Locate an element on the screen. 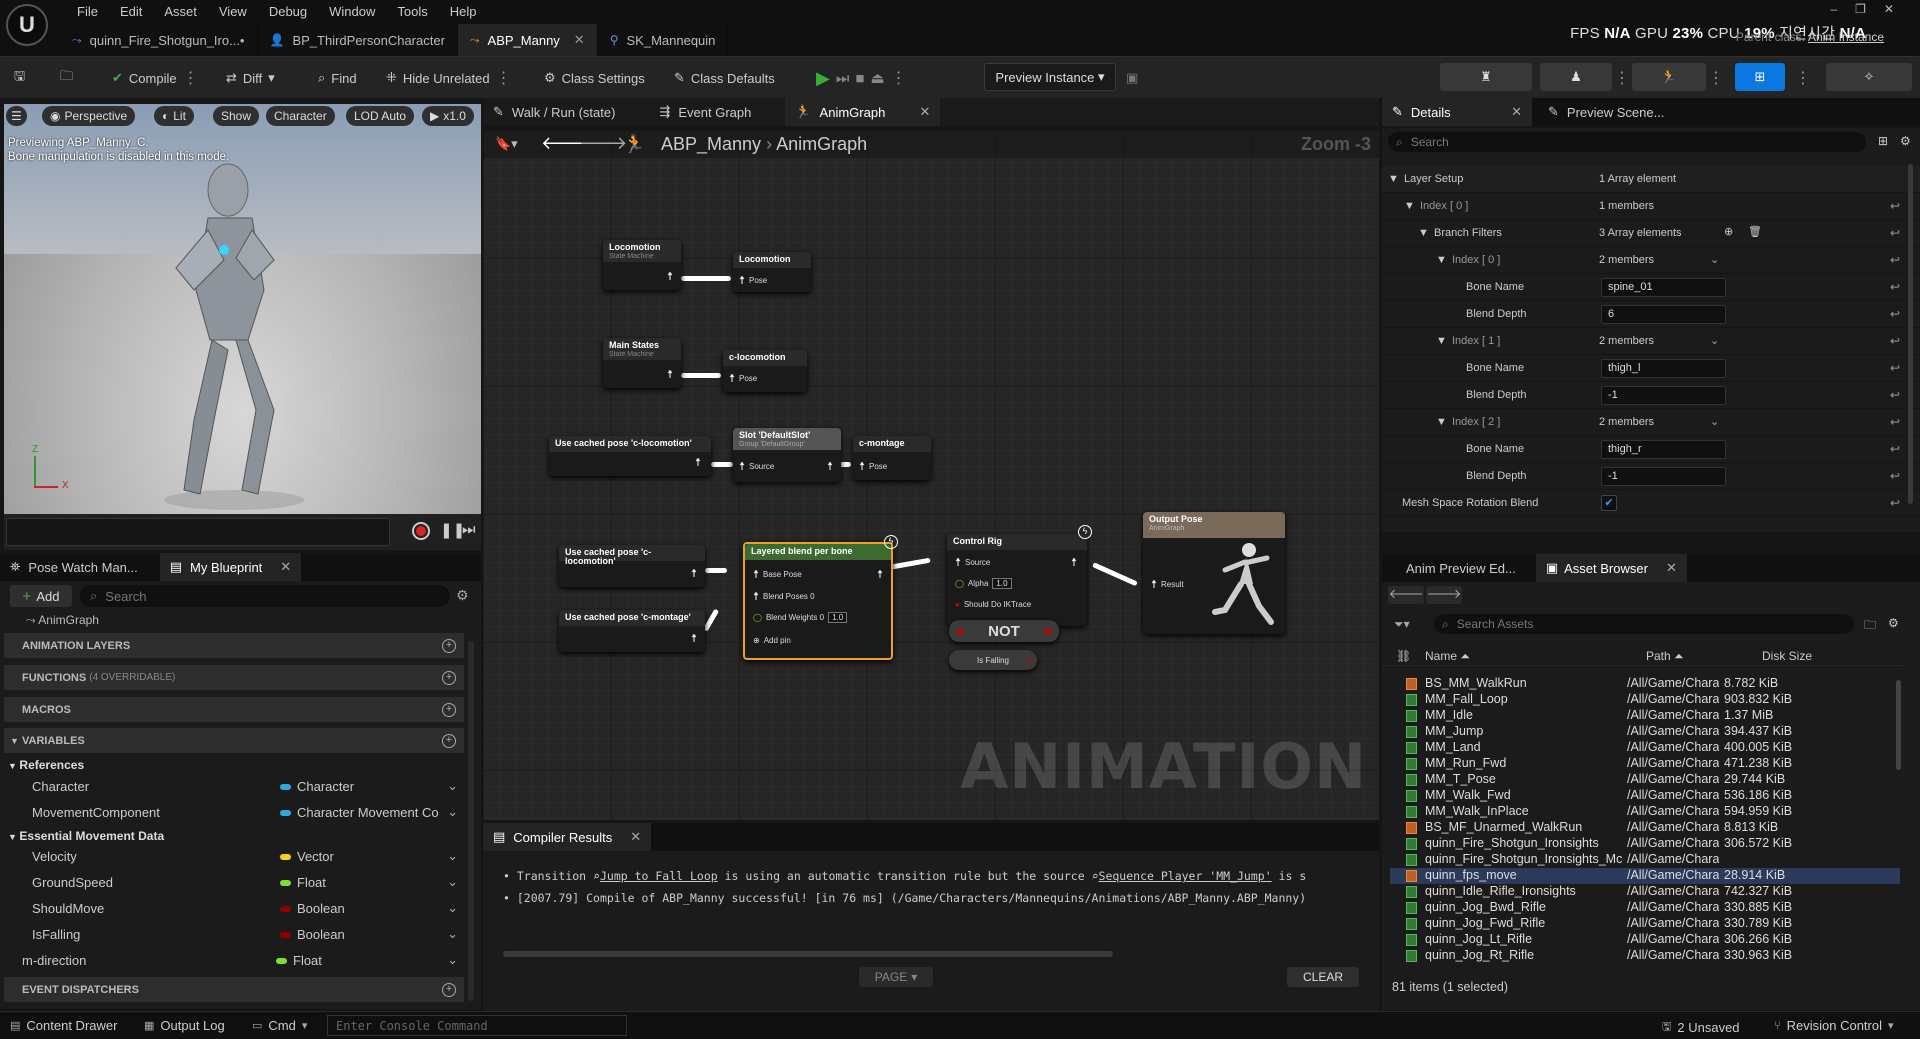 The width and height of the screenshot is (1920, 1039). playback-speed-button: ▶ x1.0 is located at coordinates (448, 116).